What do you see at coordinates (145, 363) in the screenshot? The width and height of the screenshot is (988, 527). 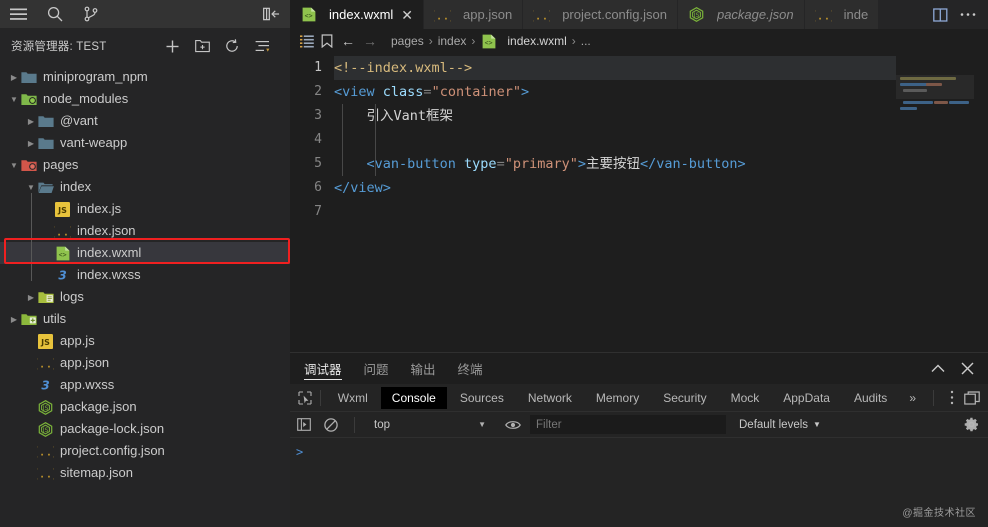 I see `tree-file-row: {..} app.json` at bounding box center [145, 363].